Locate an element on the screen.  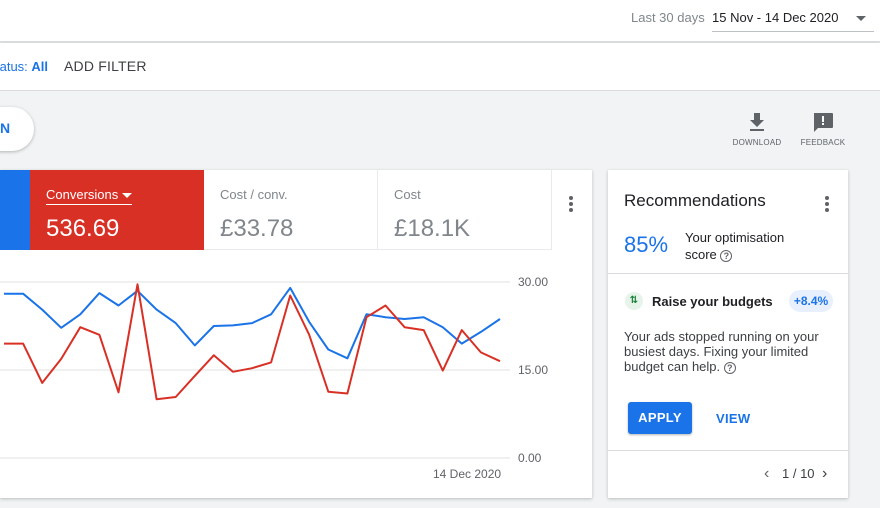
optimisation-score-label: Your optimisation score ? is located at coordinates (735, 246).